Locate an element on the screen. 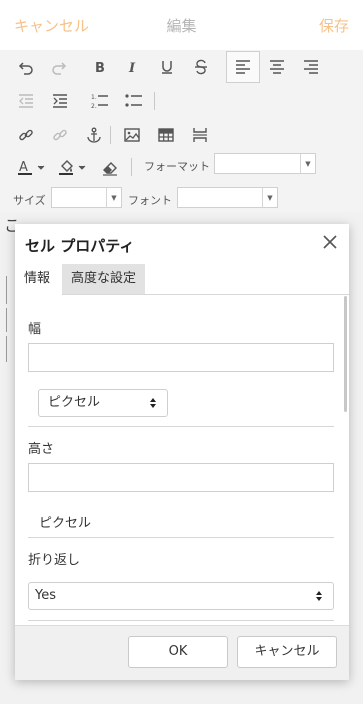 The height and width of the screenshot is (704, 363). dialog-footer: OK キャンセル is located at coordinates (182, 652).